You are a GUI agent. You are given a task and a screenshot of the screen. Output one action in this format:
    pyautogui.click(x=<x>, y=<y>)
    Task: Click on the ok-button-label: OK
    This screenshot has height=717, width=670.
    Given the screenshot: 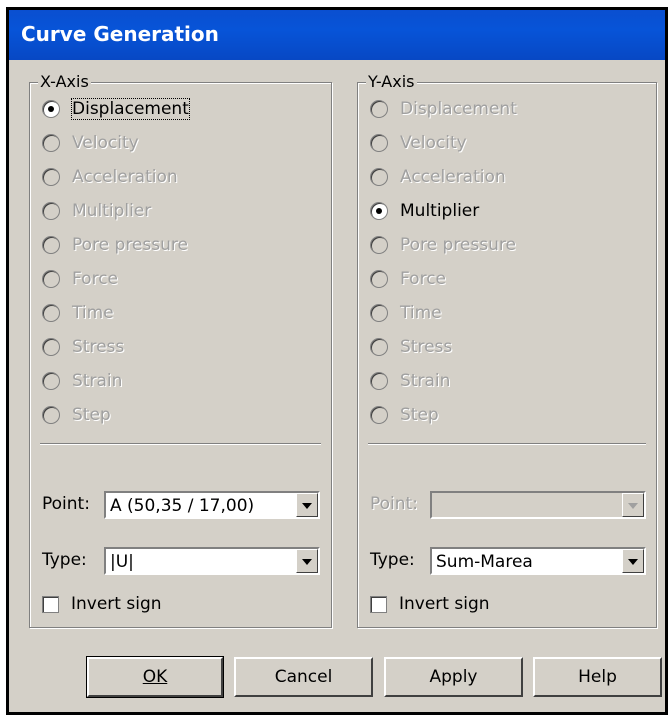 What is the action you would take?
    pyautogui.click(x=155, y=677)
    